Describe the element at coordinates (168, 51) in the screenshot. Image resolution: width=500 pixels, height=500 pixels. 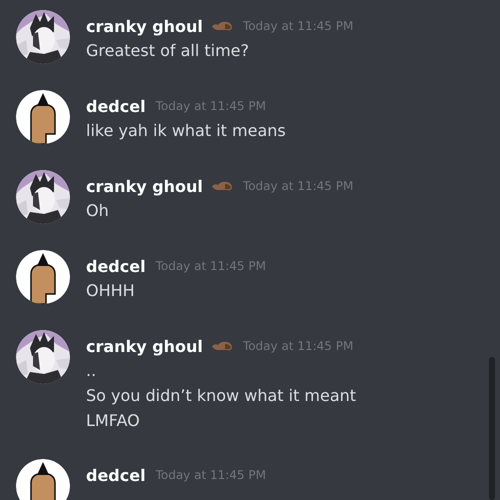
I see `message-text: Greatest of all time?` at that location.